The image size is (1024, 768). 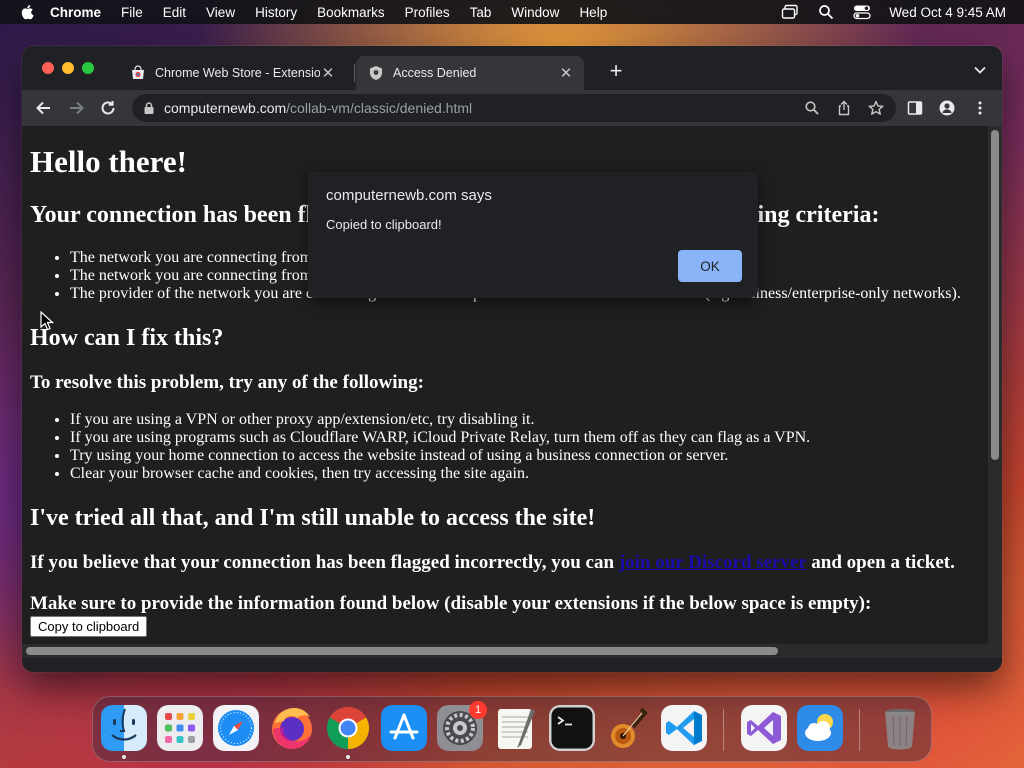 What do you see at coordinates (225, 108) in the screenshot?
I see `url-host: computernewb.com` at bounding box center [225, 108].